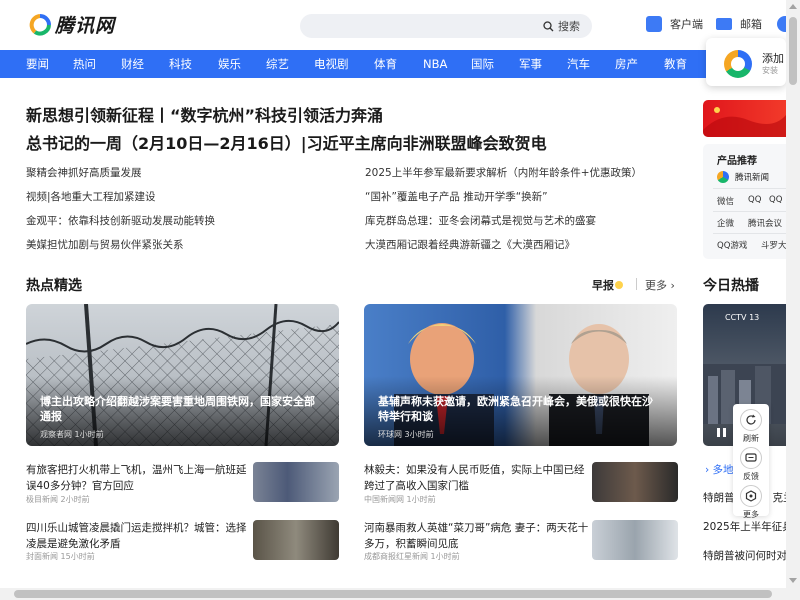 The image size is (800, 600). What do you see at coordinates (569, 26) in the screenshot?
I see `search-label: 搜索` at bounding box center [569, 26].